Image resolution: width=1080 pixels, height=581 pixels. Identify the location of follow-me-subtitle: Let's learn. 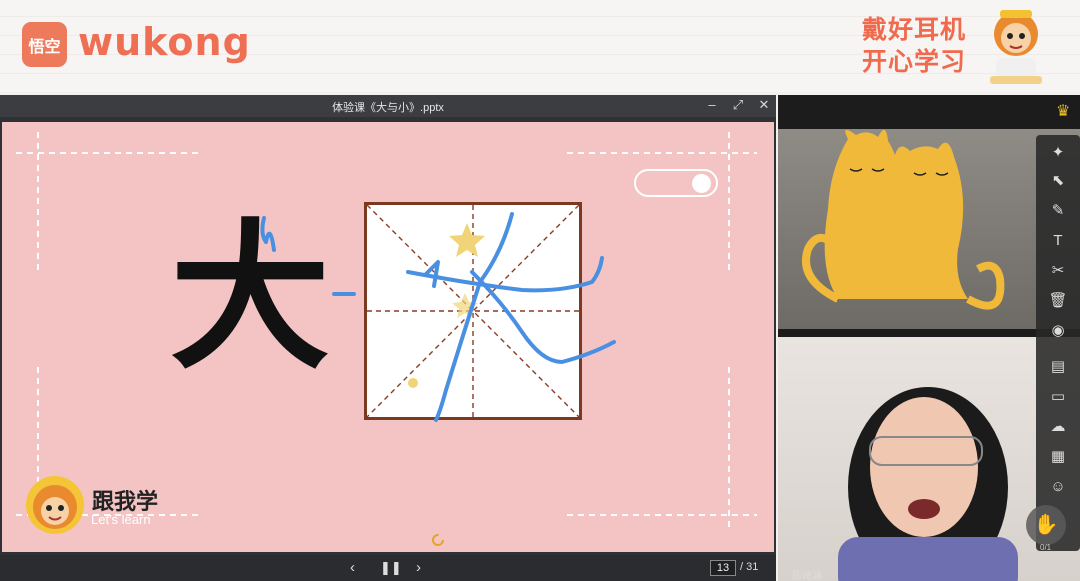
(121, 519).